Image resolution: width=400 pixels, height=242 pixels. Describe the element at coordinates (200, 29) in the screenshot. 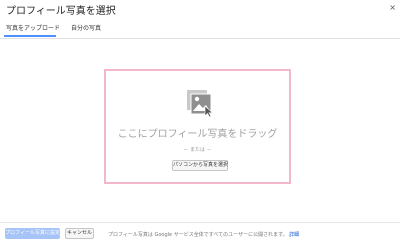

I see `tab-bar: 写真をアップロード 自分の写真` at that location.